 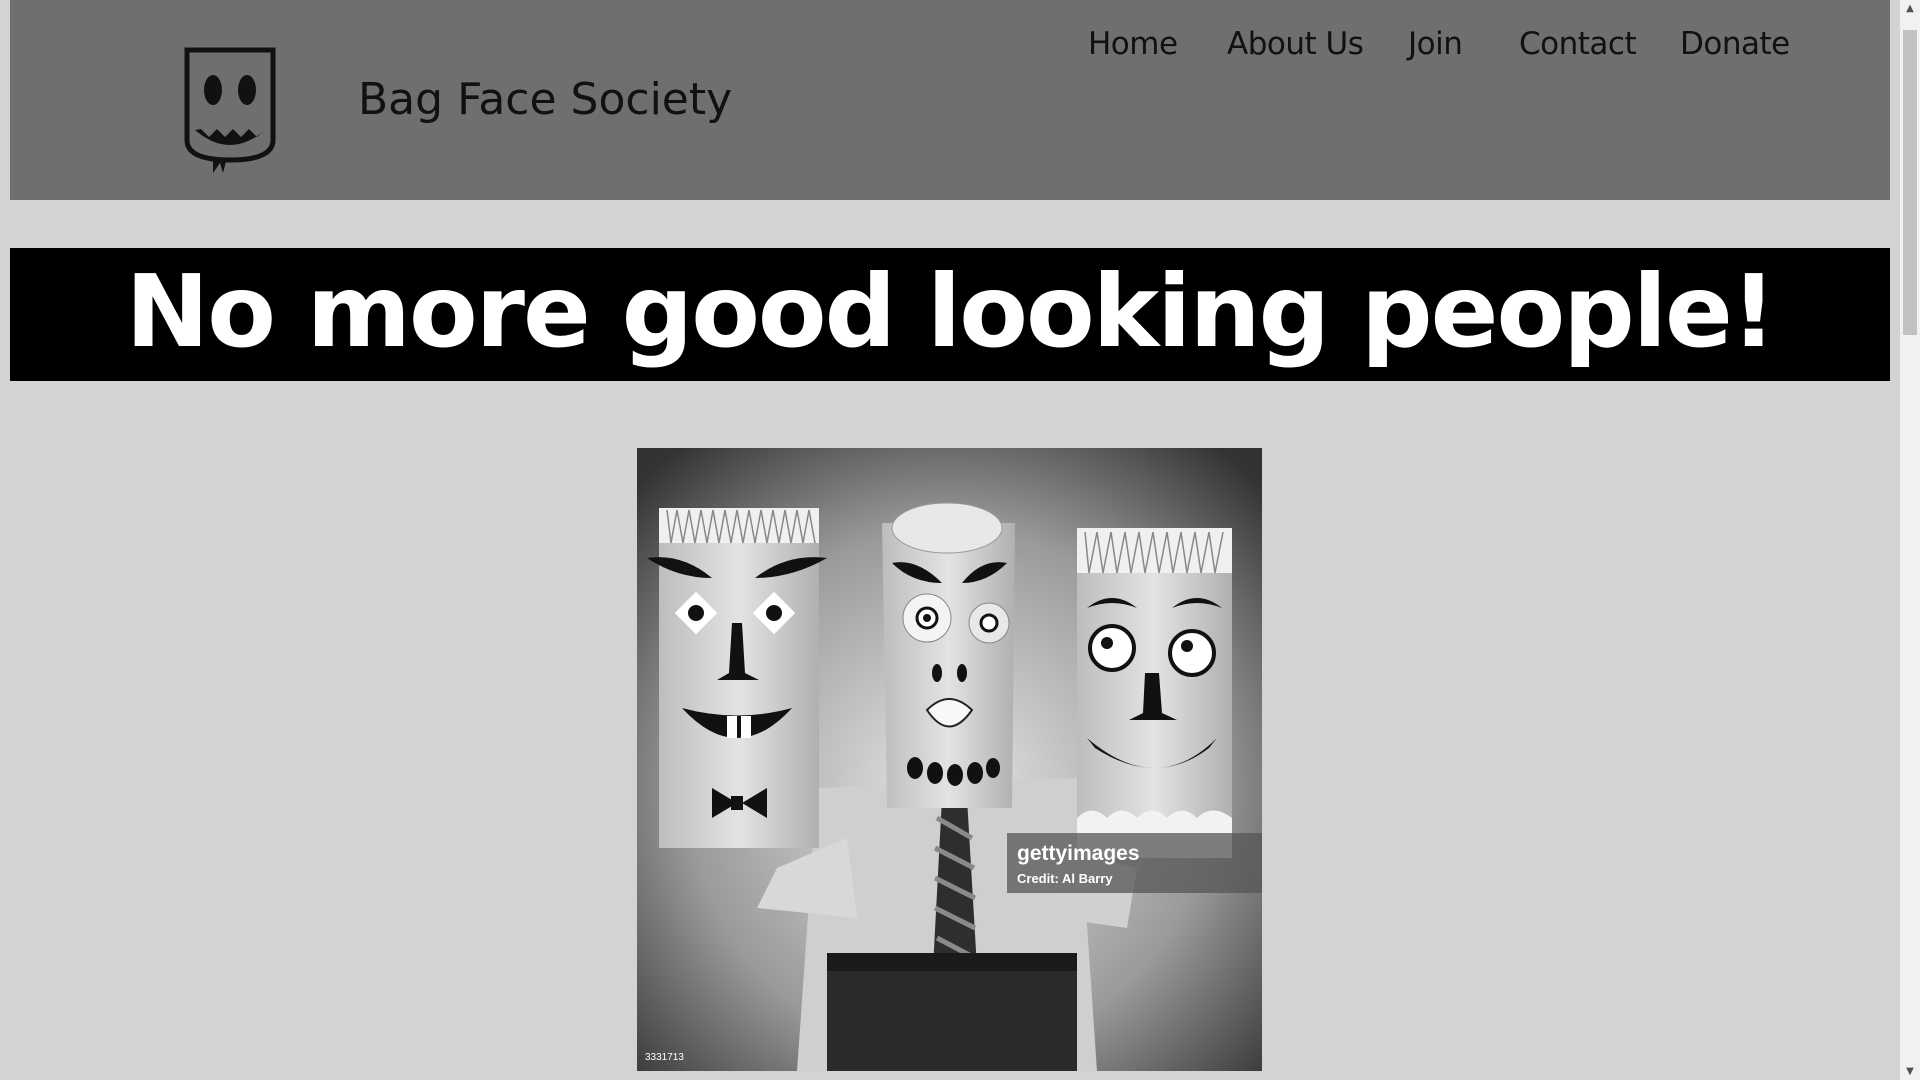 What do you see at coordinates (1578, 44) in the screenshot?
I see `nav-contact-link: Contact` at bounding box center [1578, 44].